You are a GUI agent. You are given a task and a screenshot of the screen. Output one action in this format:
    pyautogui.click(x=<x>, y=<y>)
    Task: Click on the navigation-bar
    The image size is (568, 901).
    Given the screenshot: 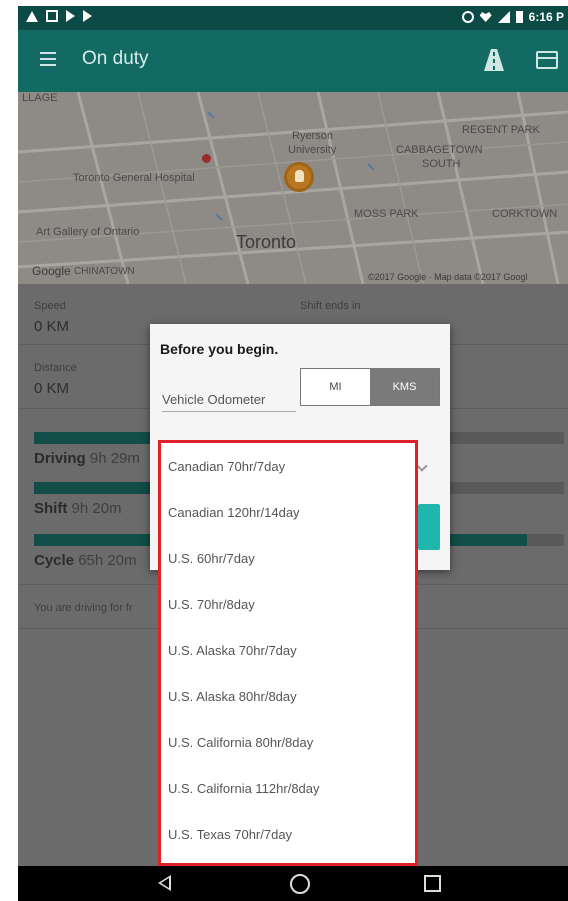 What is the action you would take?
    pyautogui.click(x=293, y=883)
    